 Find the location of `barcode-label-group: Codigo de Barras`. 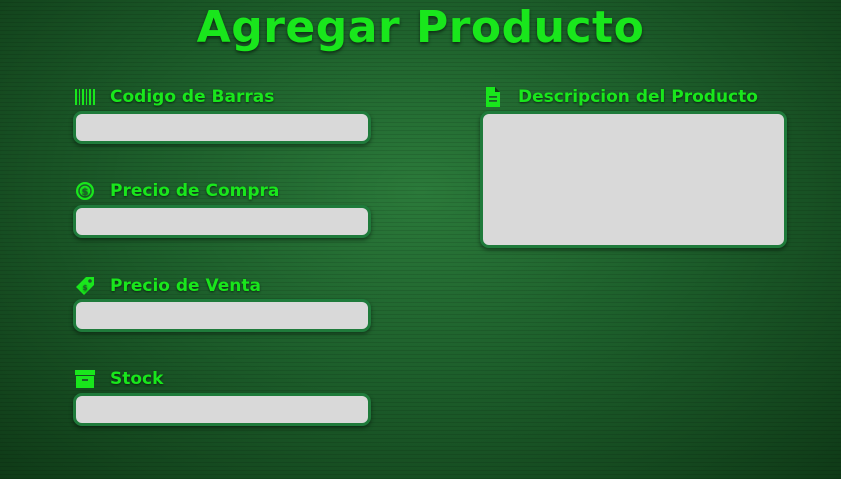

barcode-label-group: Codigo de Barras is located at coordinates (174, 97).